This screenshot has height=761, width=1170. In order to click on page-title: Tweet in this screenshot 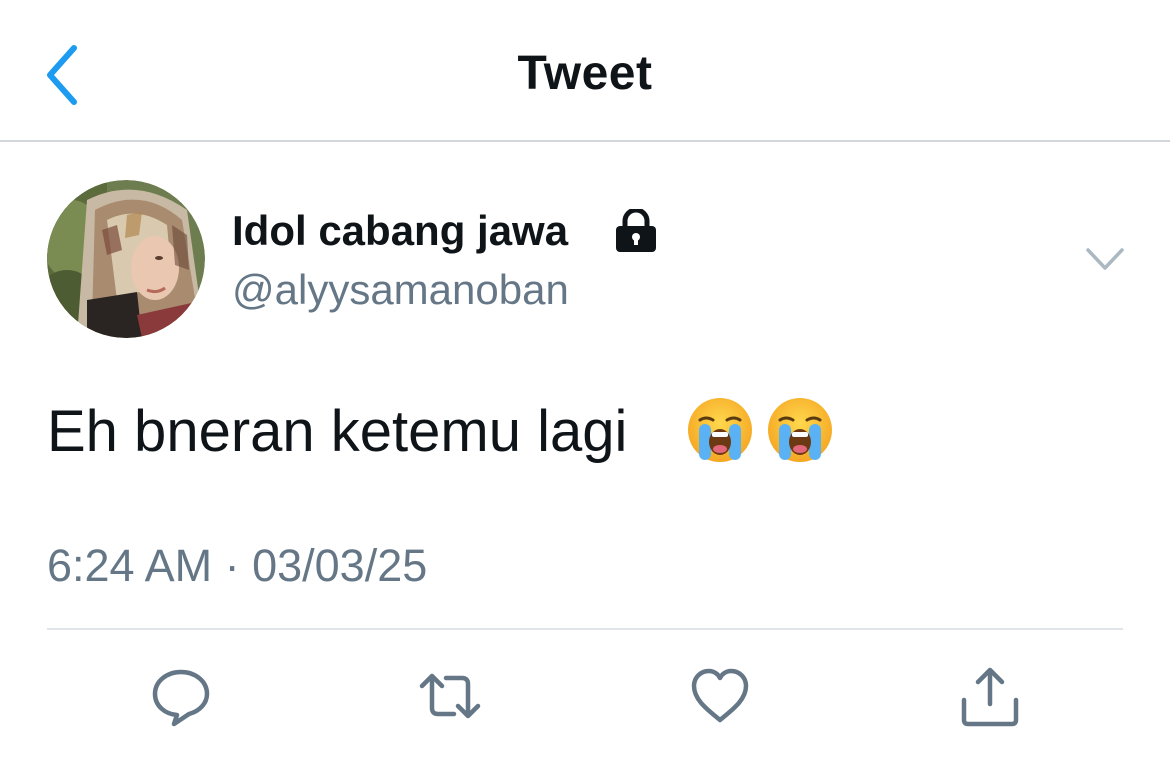, I will do `click(585, 73)`.